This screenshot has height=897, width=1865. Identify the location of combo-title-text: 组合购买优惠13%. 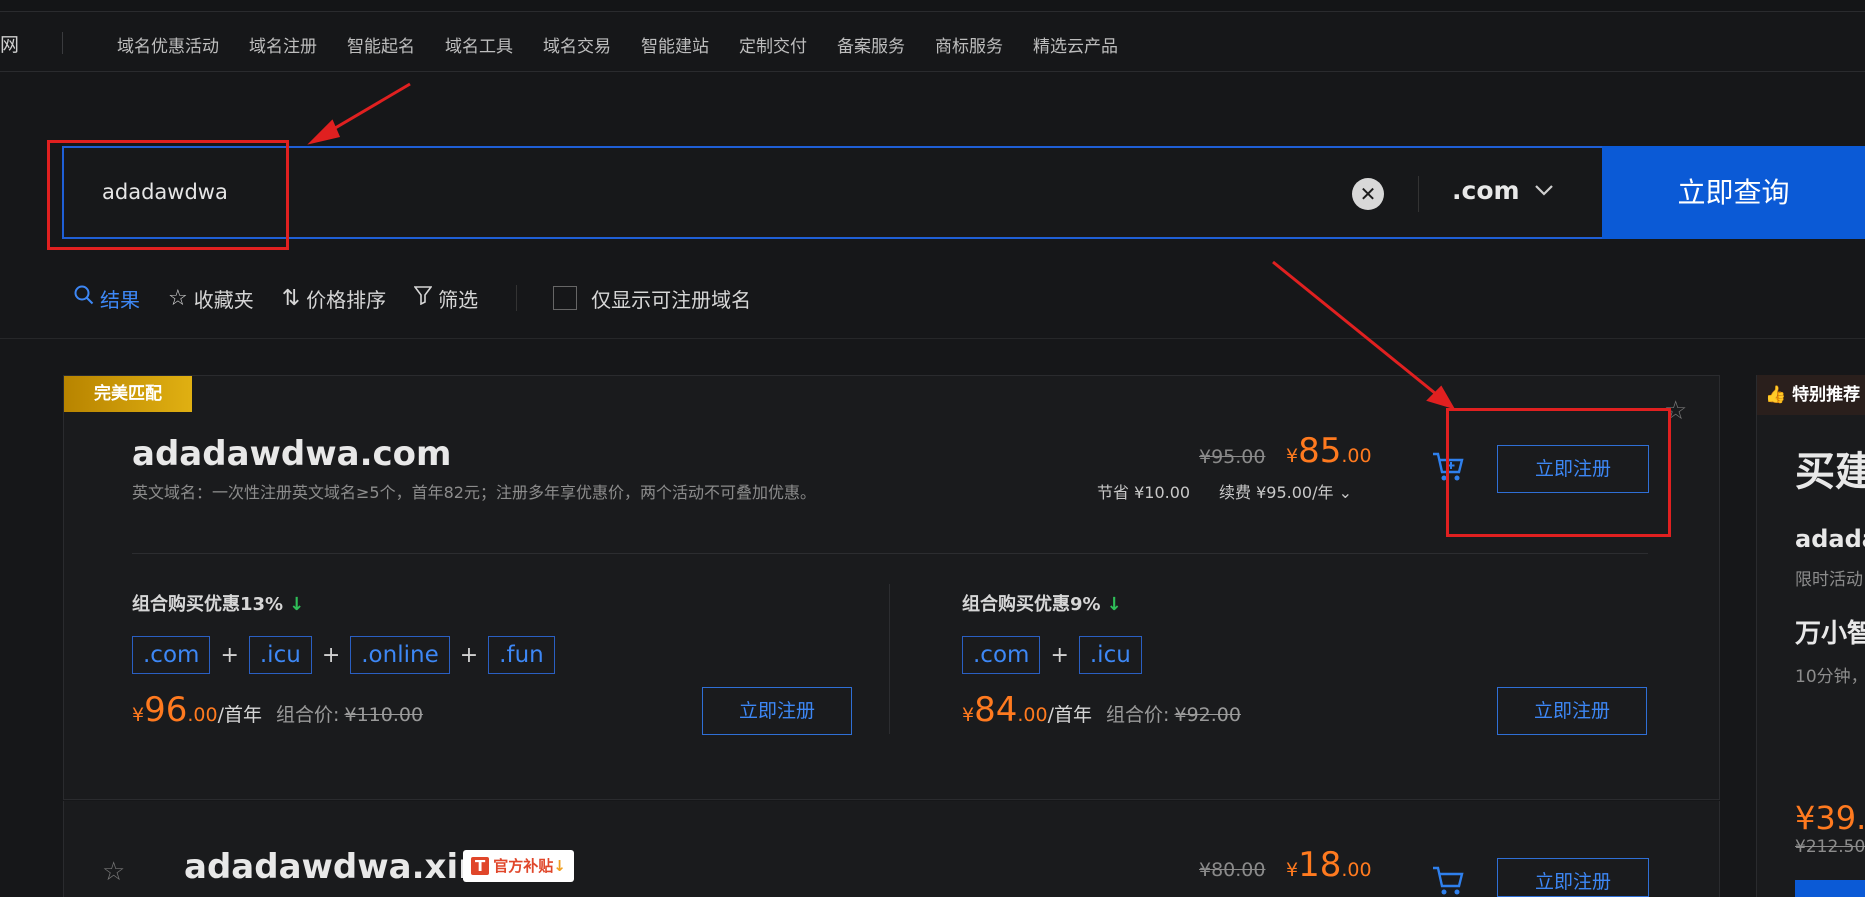
(208, 604).